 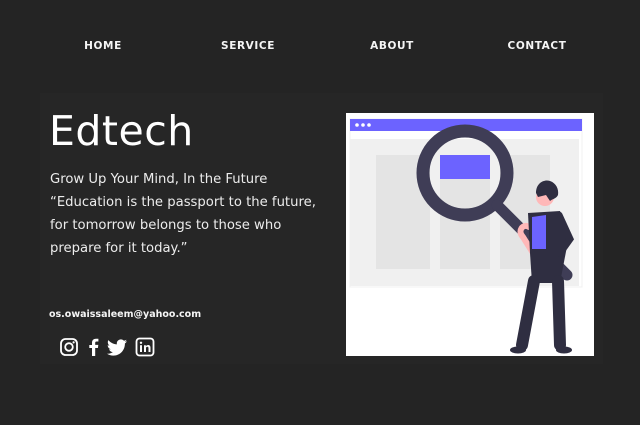 I want to click on facebook-icon, so click(x=94, y=347).